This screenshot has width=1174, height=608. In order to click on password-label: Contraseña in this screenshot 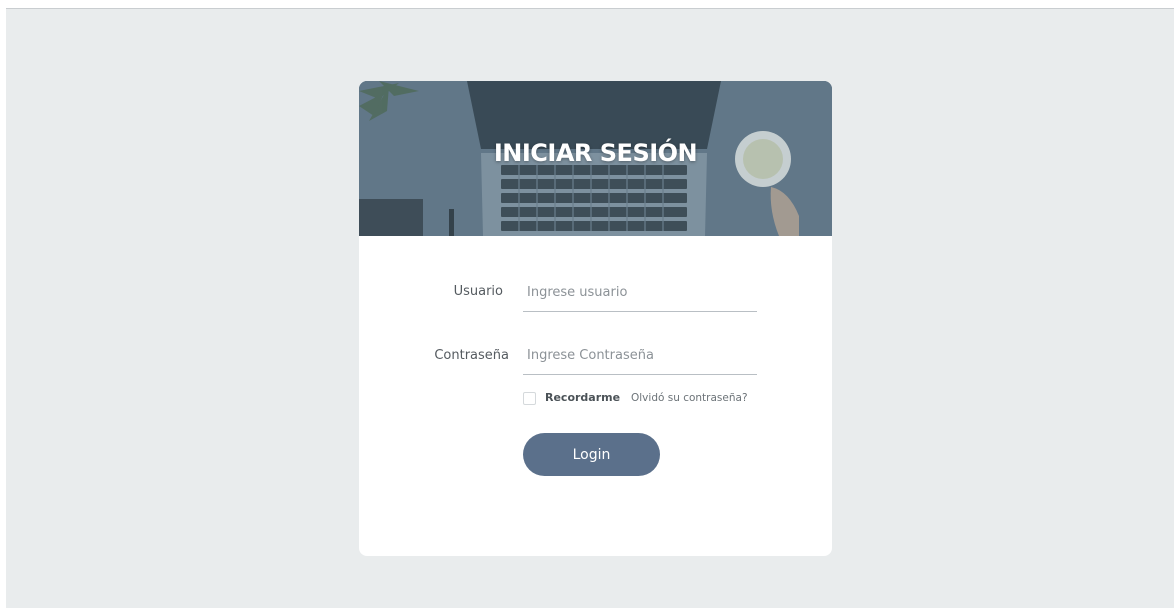, I will do `click(471, 355)`.